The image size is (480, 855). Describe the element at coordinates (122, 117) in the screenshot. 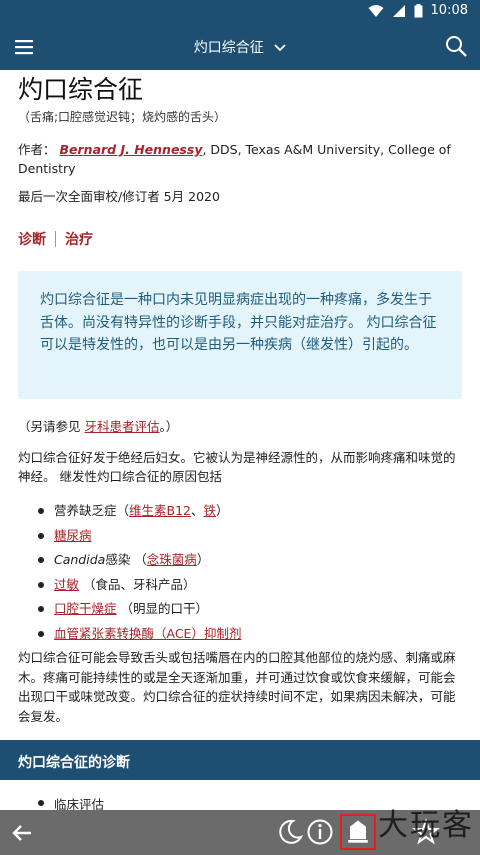

I see `synonyms: （舌痛;口腔感觉迟钝；烧灼感的舌头）` at that location.